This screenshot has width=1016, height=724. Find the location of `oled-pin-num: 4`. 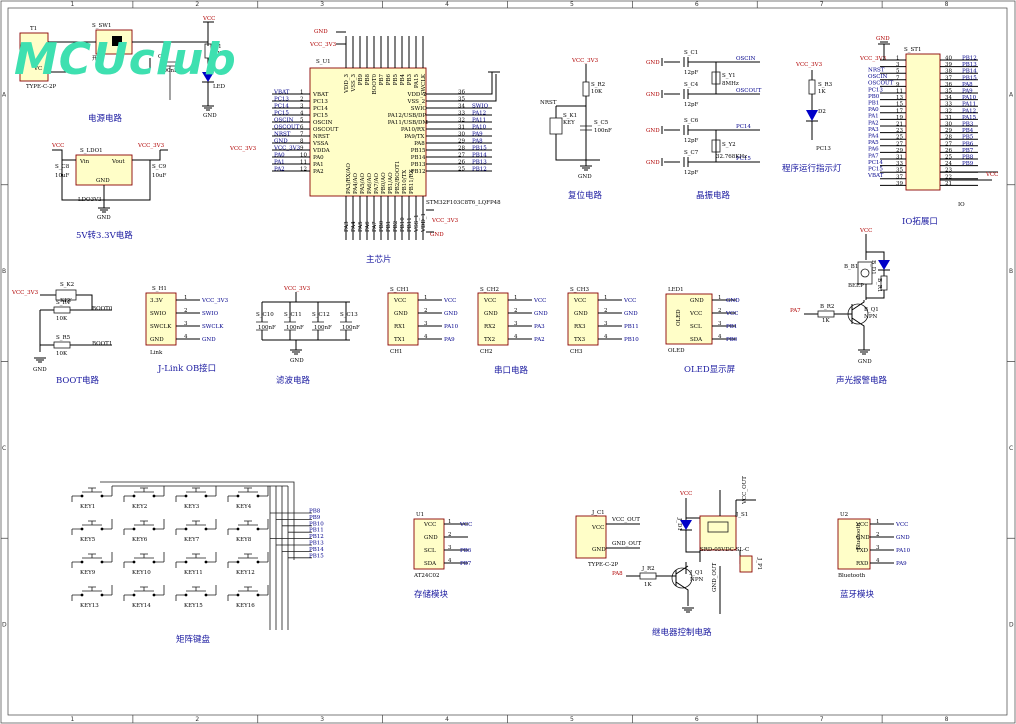

oled-pin-num: 4 is located at coordinates (720, 337).